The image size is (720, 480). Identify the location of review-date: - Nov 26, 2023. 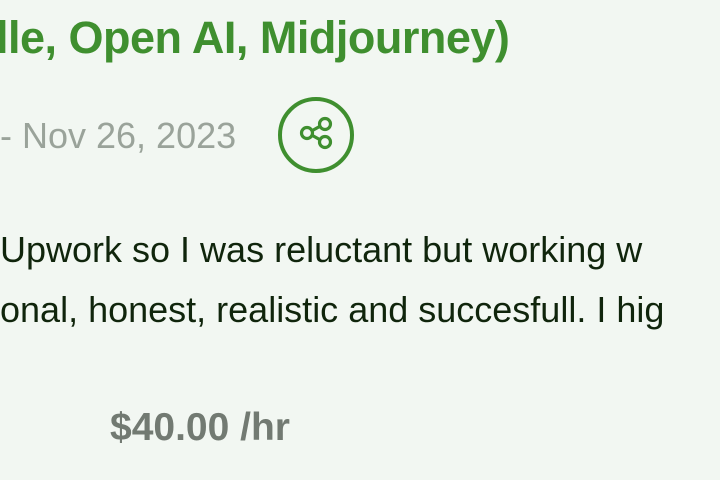
(118, 135).